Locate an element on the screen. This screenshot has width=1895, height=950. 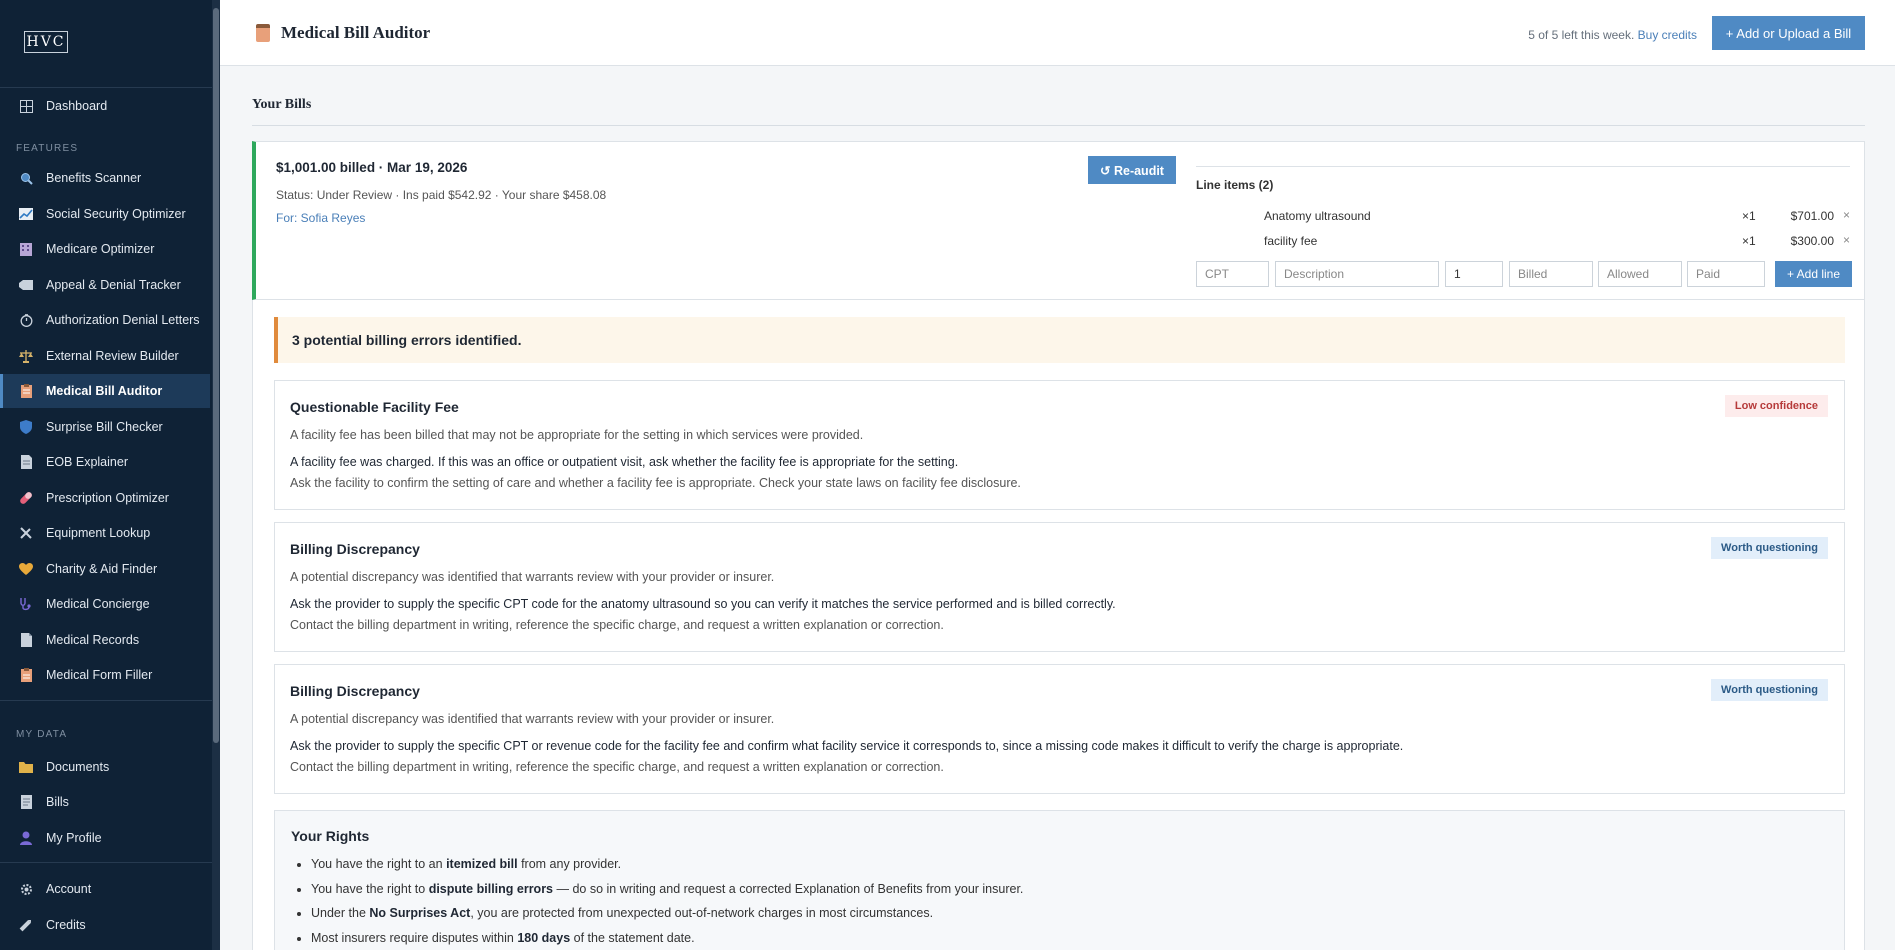
sidebar-item-account: Account is located at coordinates (105, 889).